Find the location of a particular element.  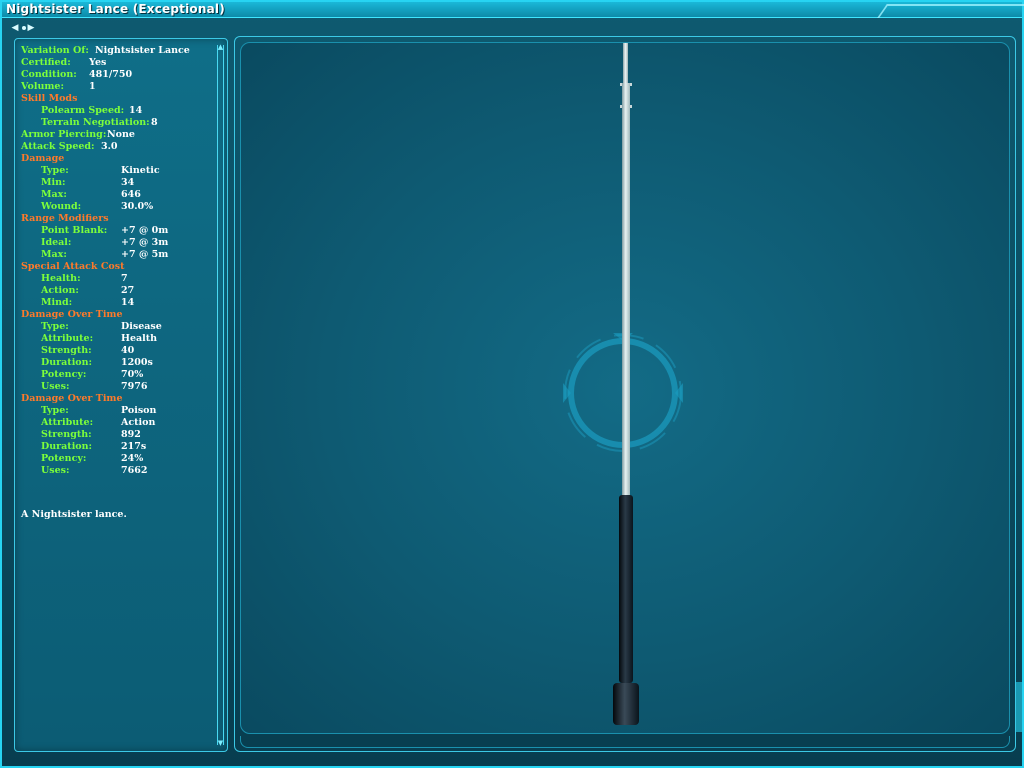

attribute-row: Volume: 1 is located at coordinates (116, 87).